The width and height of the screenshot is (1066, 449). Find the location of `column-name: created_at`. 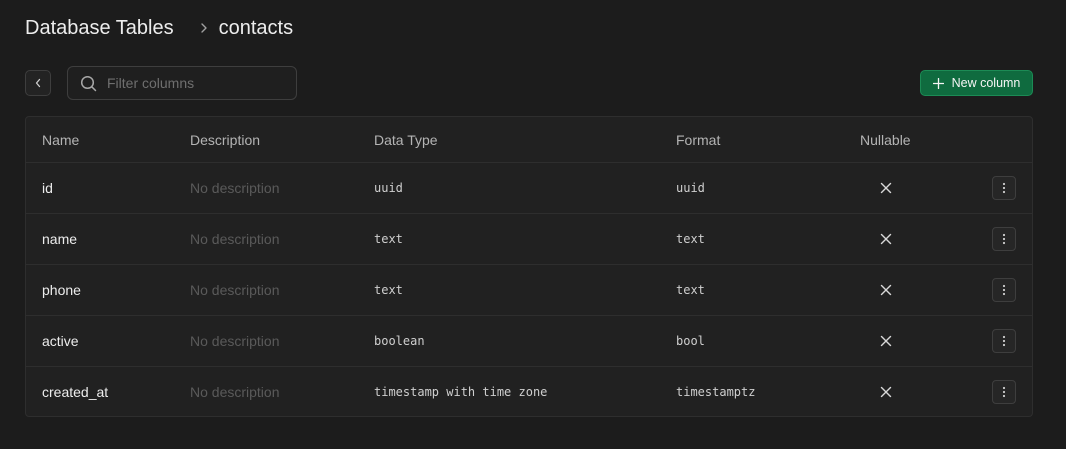

column-name: created_at is located at coordinates (75, 392).